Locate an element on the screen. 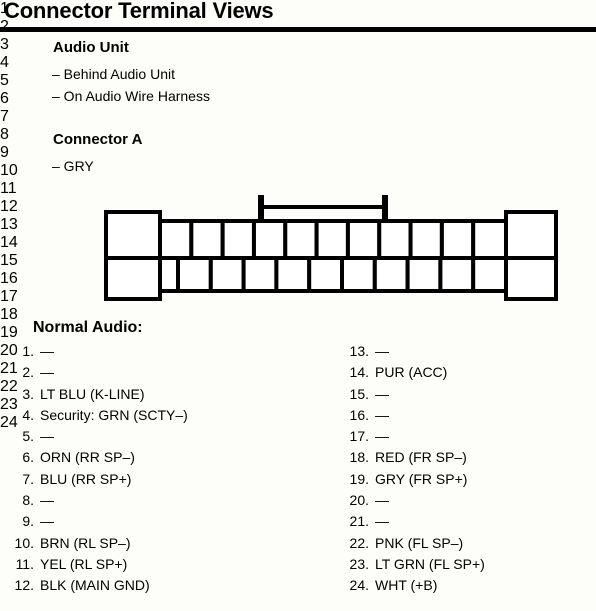  pin-value: Security: GRN (SCTY–) is located at coordinates (114, 414).